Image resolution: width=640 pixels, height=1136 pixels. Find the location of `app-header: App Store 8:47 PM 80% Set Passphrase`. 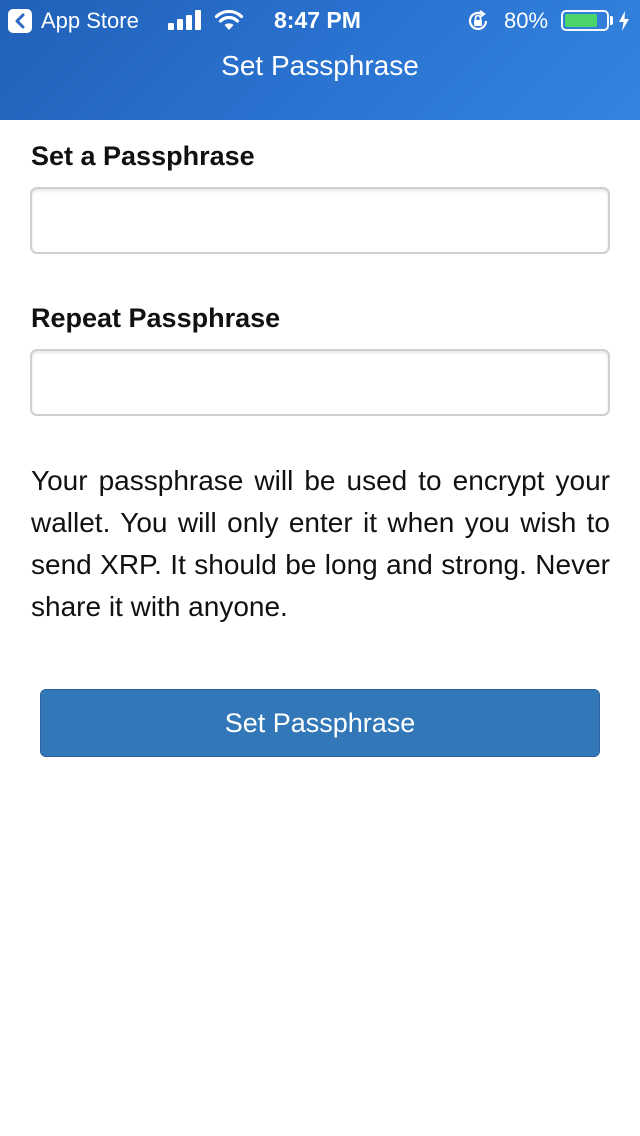

app-header: App Store 8:47 PM 80% Set Passphrase is located at coordinates (320, 60).